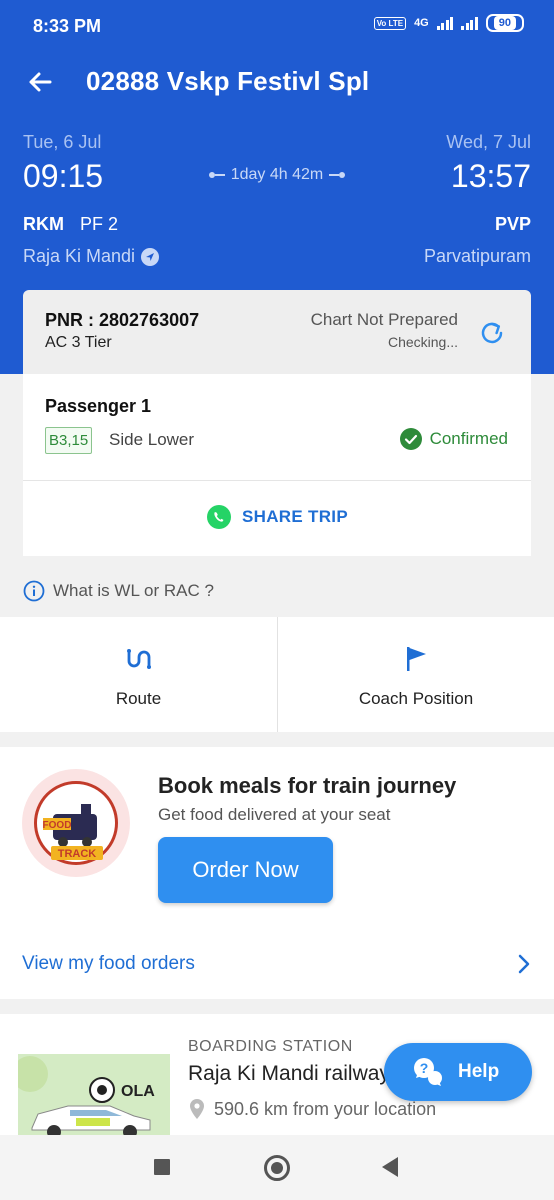  I want to click on help-label: Help, so click(479, 1071).